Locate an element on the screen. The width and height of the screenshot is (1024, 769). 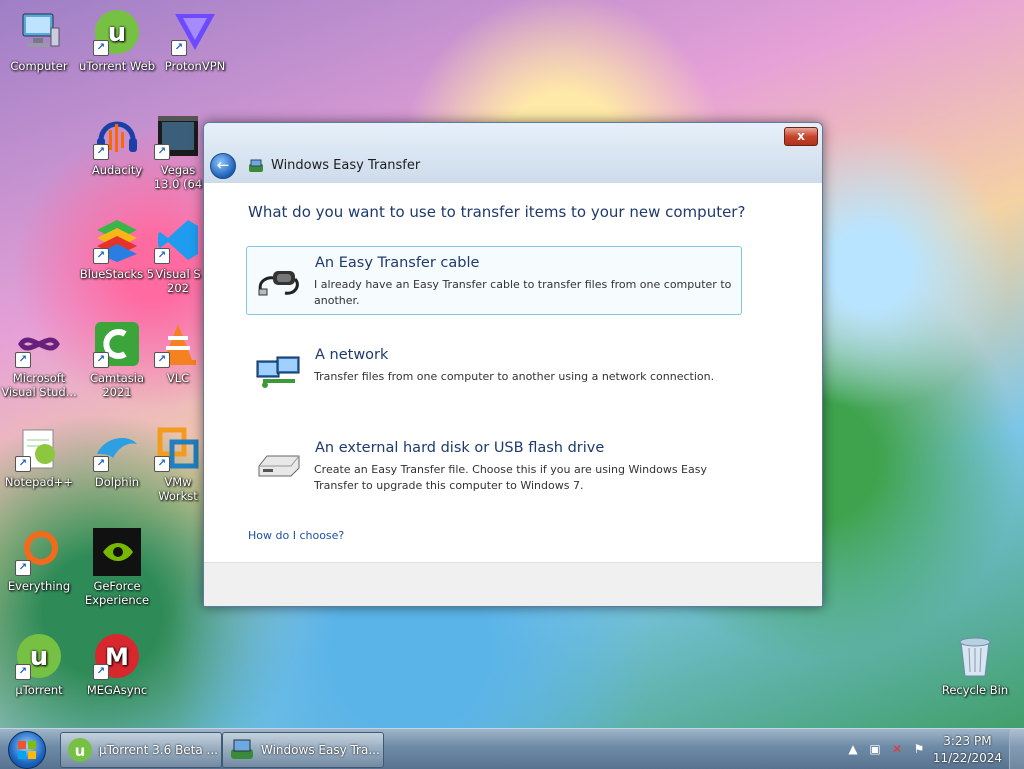
wizard-footer is located at coordinates (513, 584).